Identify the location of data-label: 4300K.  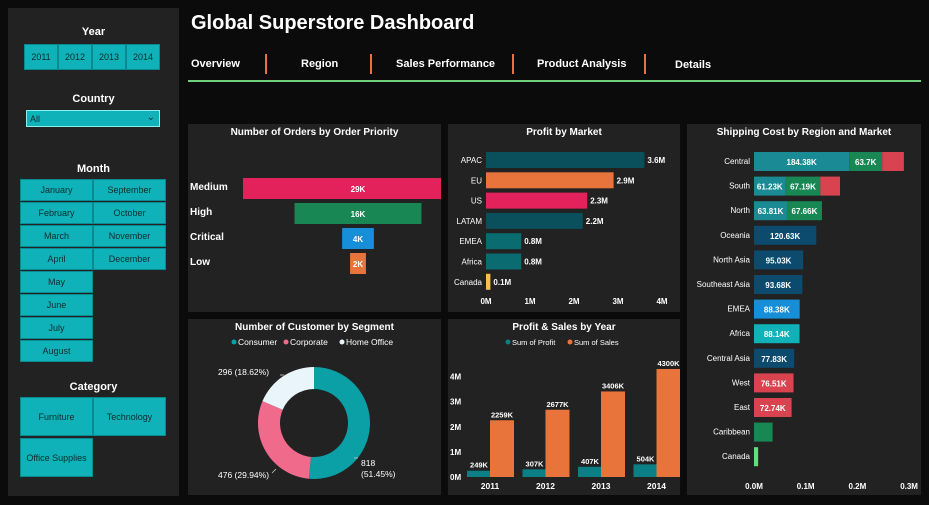
(668, 363).